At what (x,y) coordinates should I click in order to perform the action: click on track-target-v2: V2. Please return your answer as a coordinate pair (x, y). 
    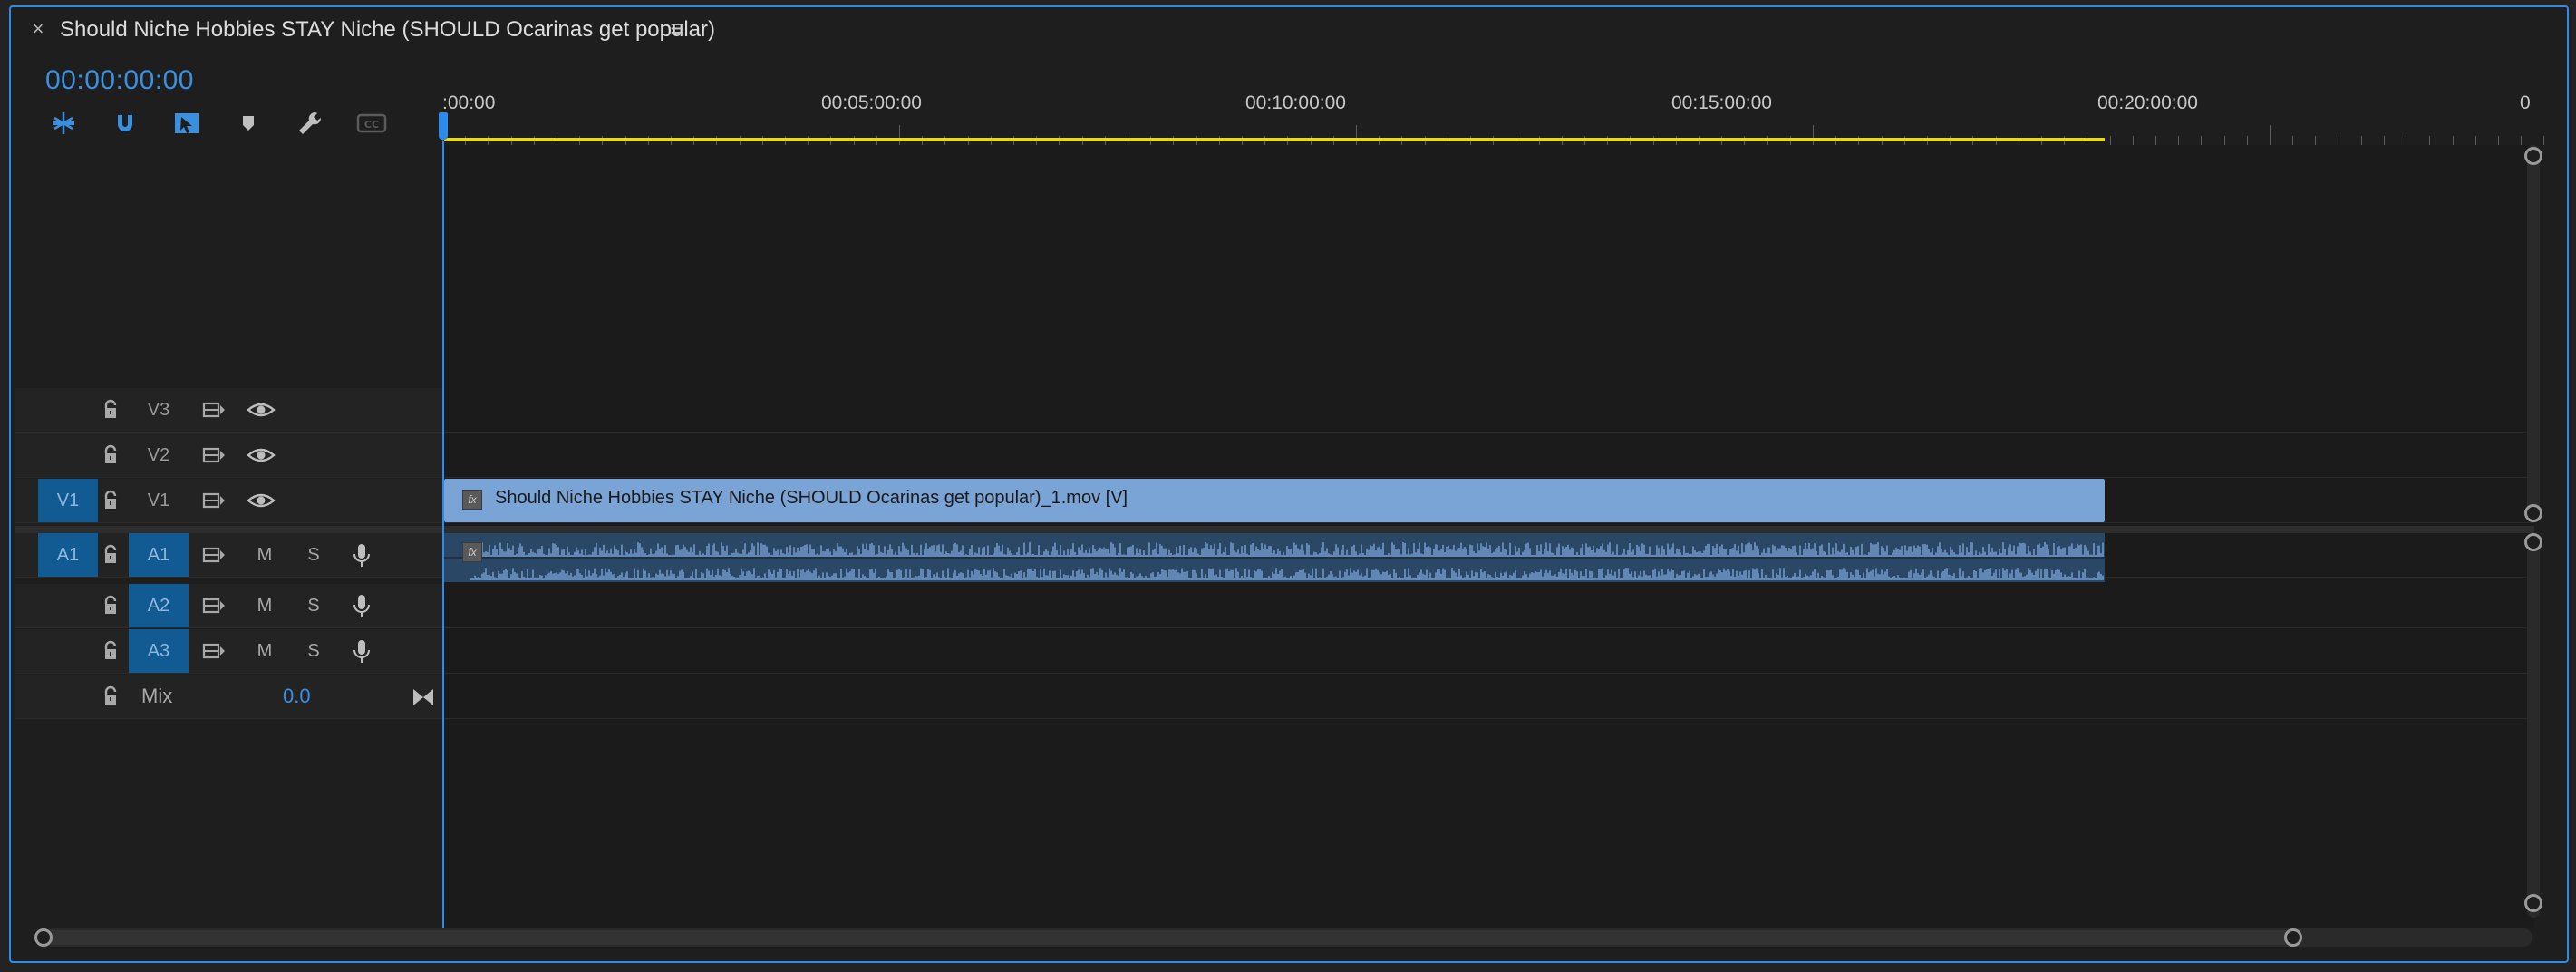
    Looking at the image, I should click on (159, 455).